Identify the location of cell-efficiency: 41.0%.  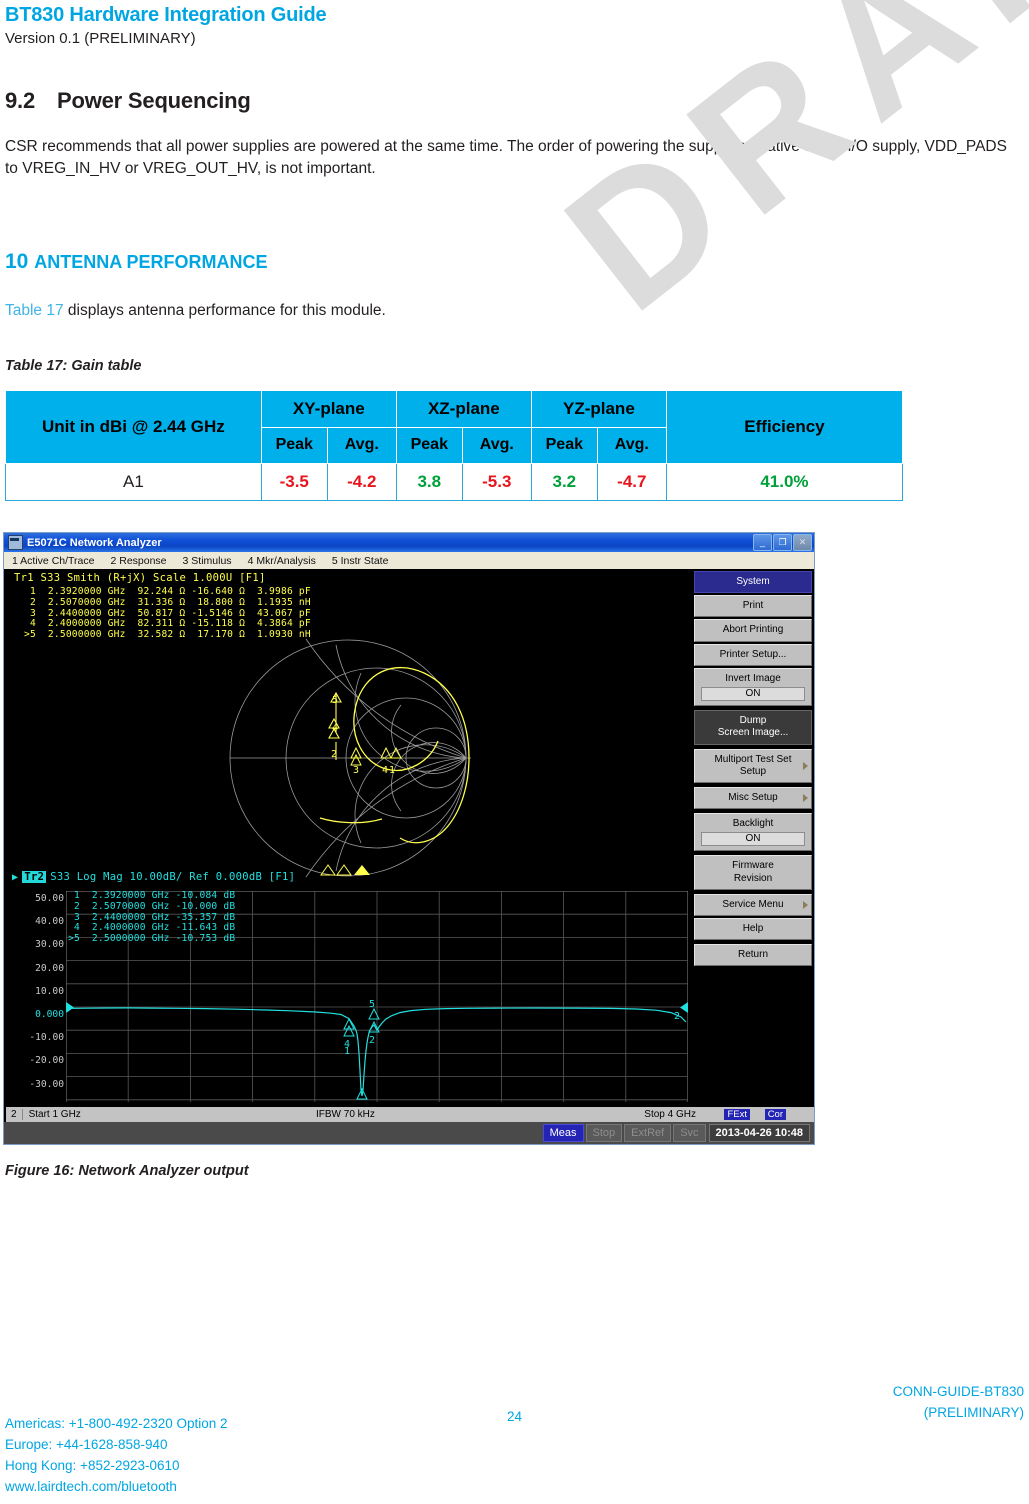
(784, 482).